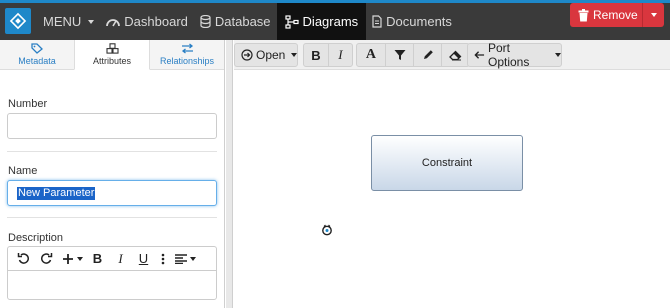  I want to click on font-icon: A, so click(370, 54).